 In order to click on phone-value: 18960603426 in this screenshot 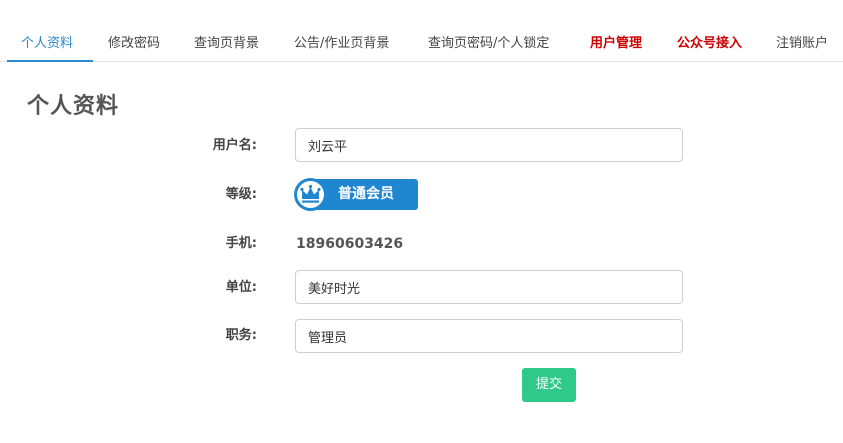, I will do `click(350, 244)`.